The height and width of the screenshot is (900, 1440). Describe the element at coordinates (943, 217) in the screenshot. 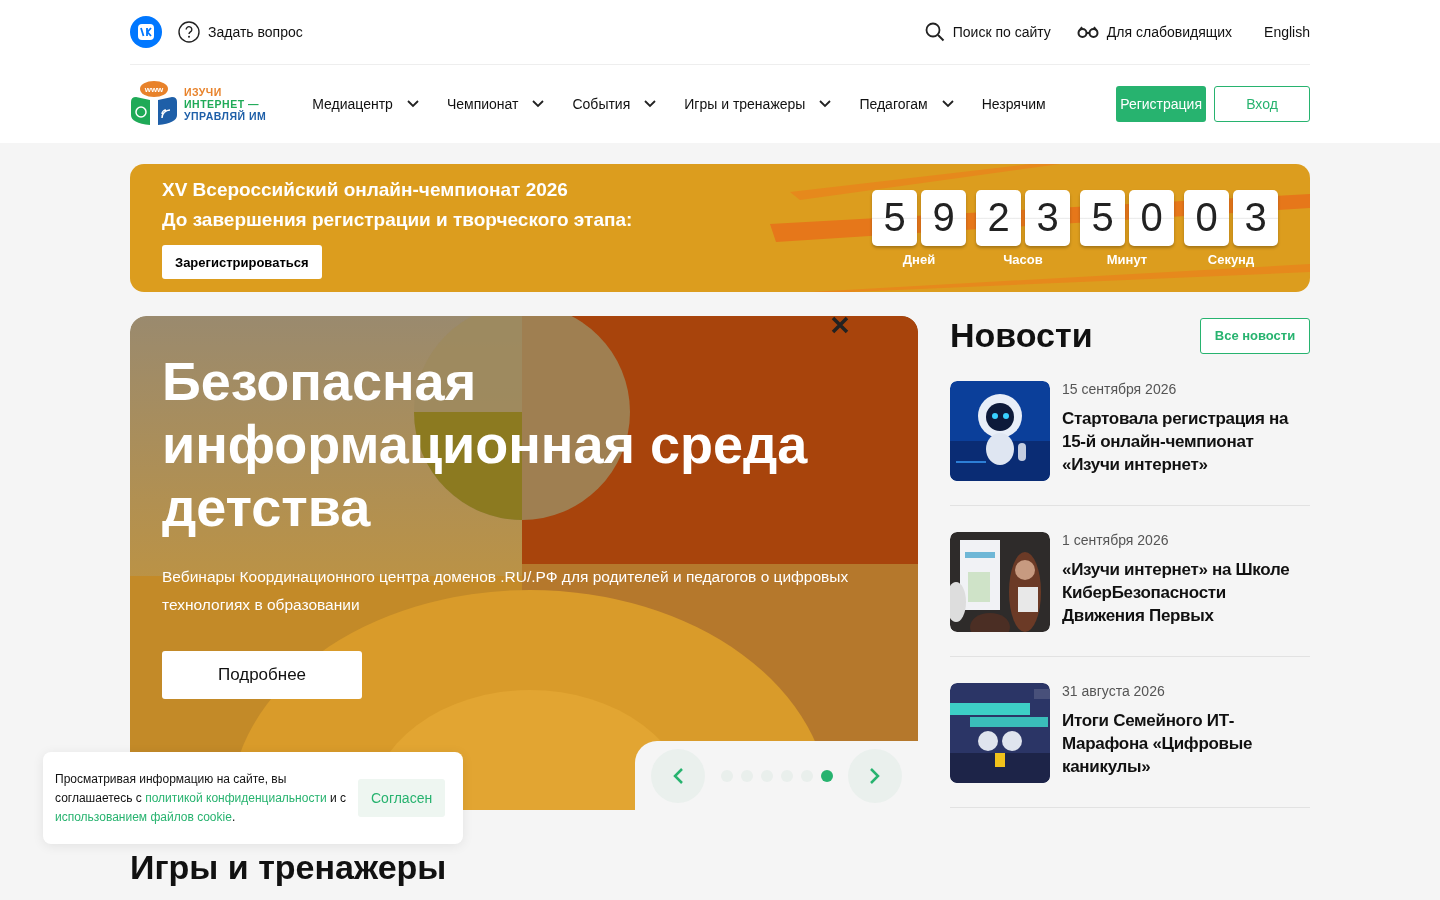

I see `countdown-digit: 9` at that location.